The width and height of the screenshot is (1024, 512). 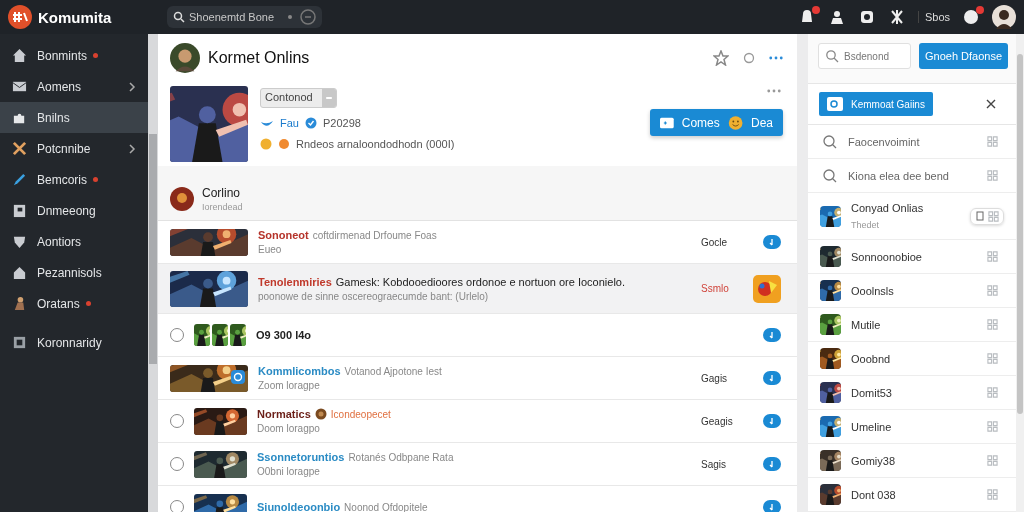 I want to click on section-subtitle: Iorendead, so click(x=222, y=207).